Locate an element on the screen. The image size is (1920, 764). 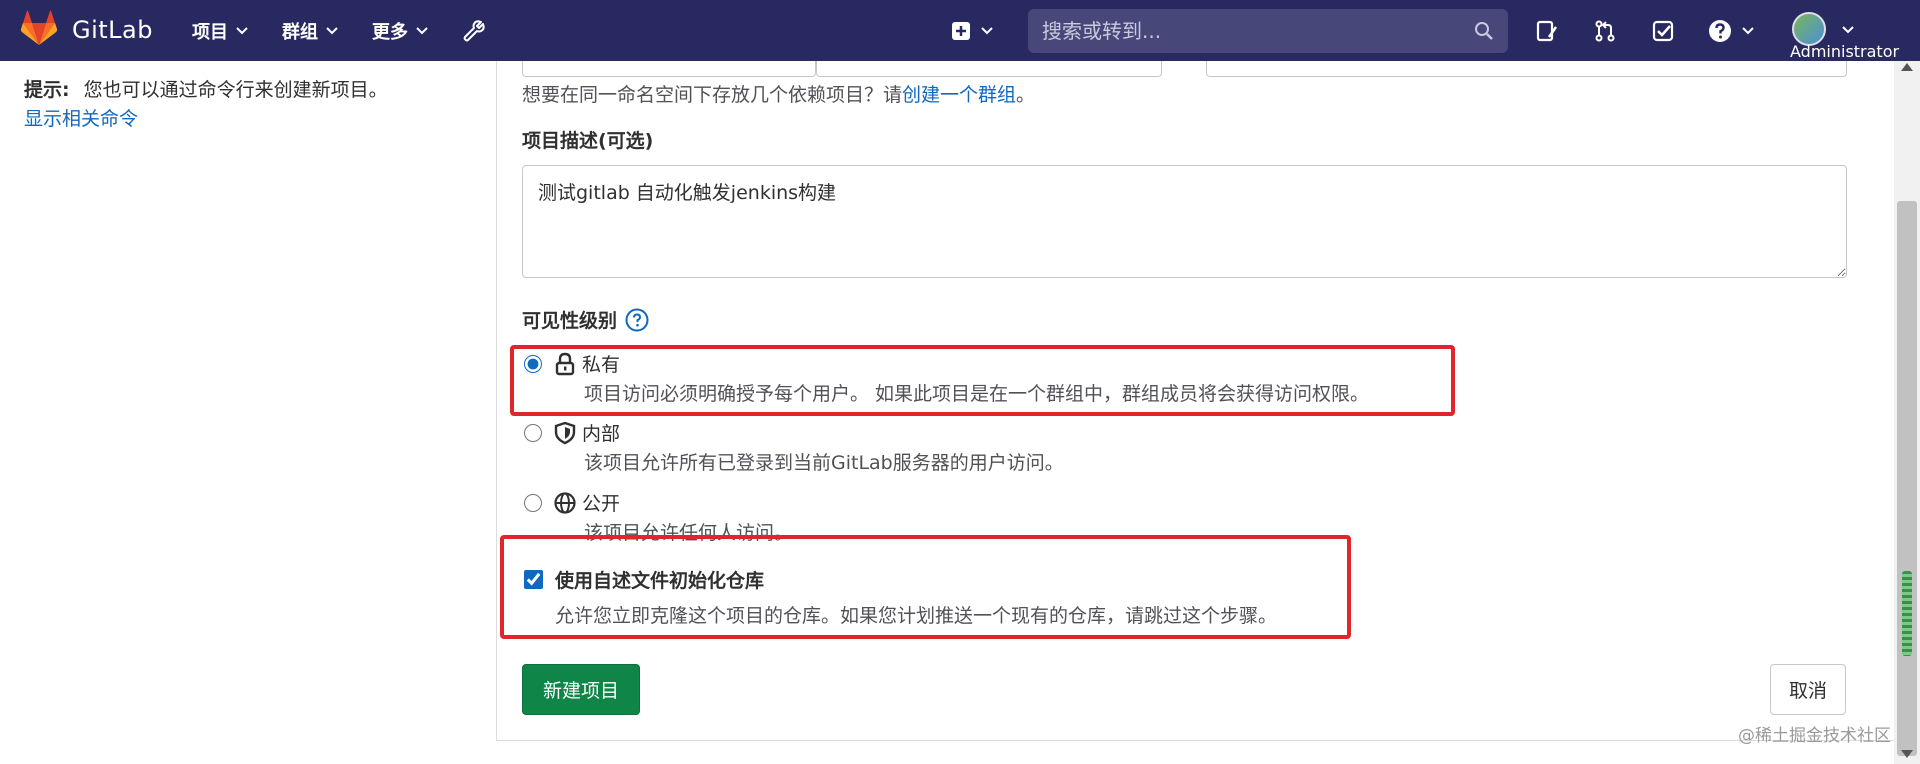
merge-request-icon is located at coordinates (1605, 31).